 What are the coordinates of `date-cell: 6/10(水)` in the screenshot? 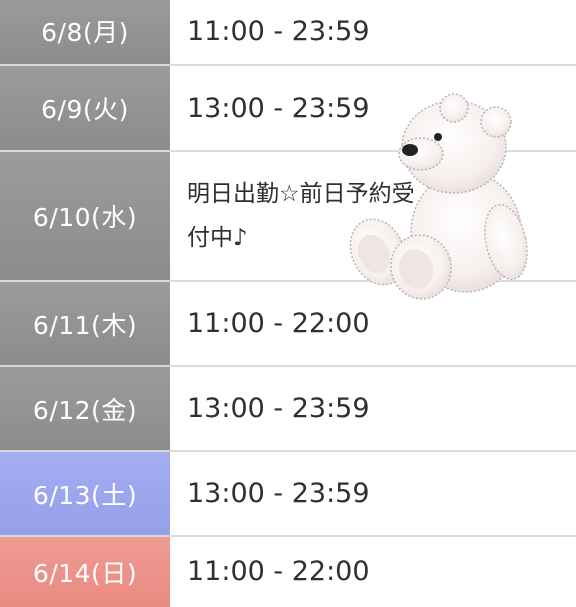 It's located at (85, 217).